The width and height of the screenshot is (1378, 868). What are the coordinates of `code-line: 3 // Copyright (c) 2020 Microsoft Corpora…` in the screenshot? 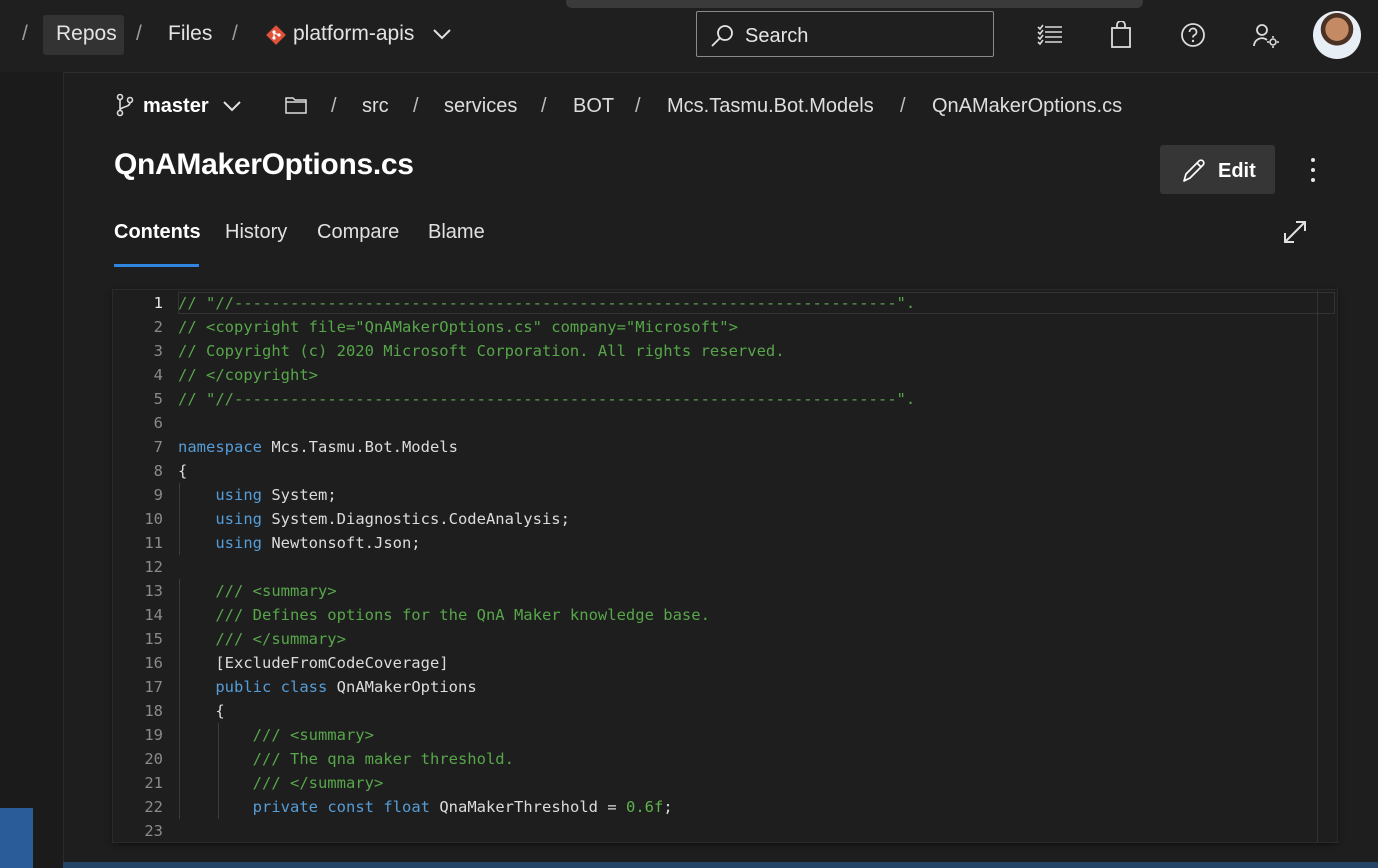 It's located at (713, 351).